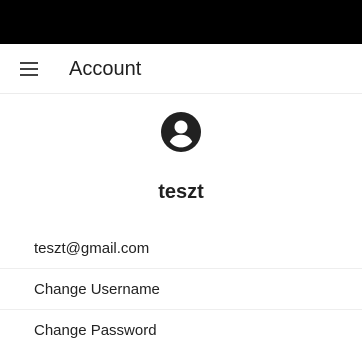  What do you see at coordinates (181, 22) in the screenshot?
I see `status-bar` at bounding box center [181, 22].